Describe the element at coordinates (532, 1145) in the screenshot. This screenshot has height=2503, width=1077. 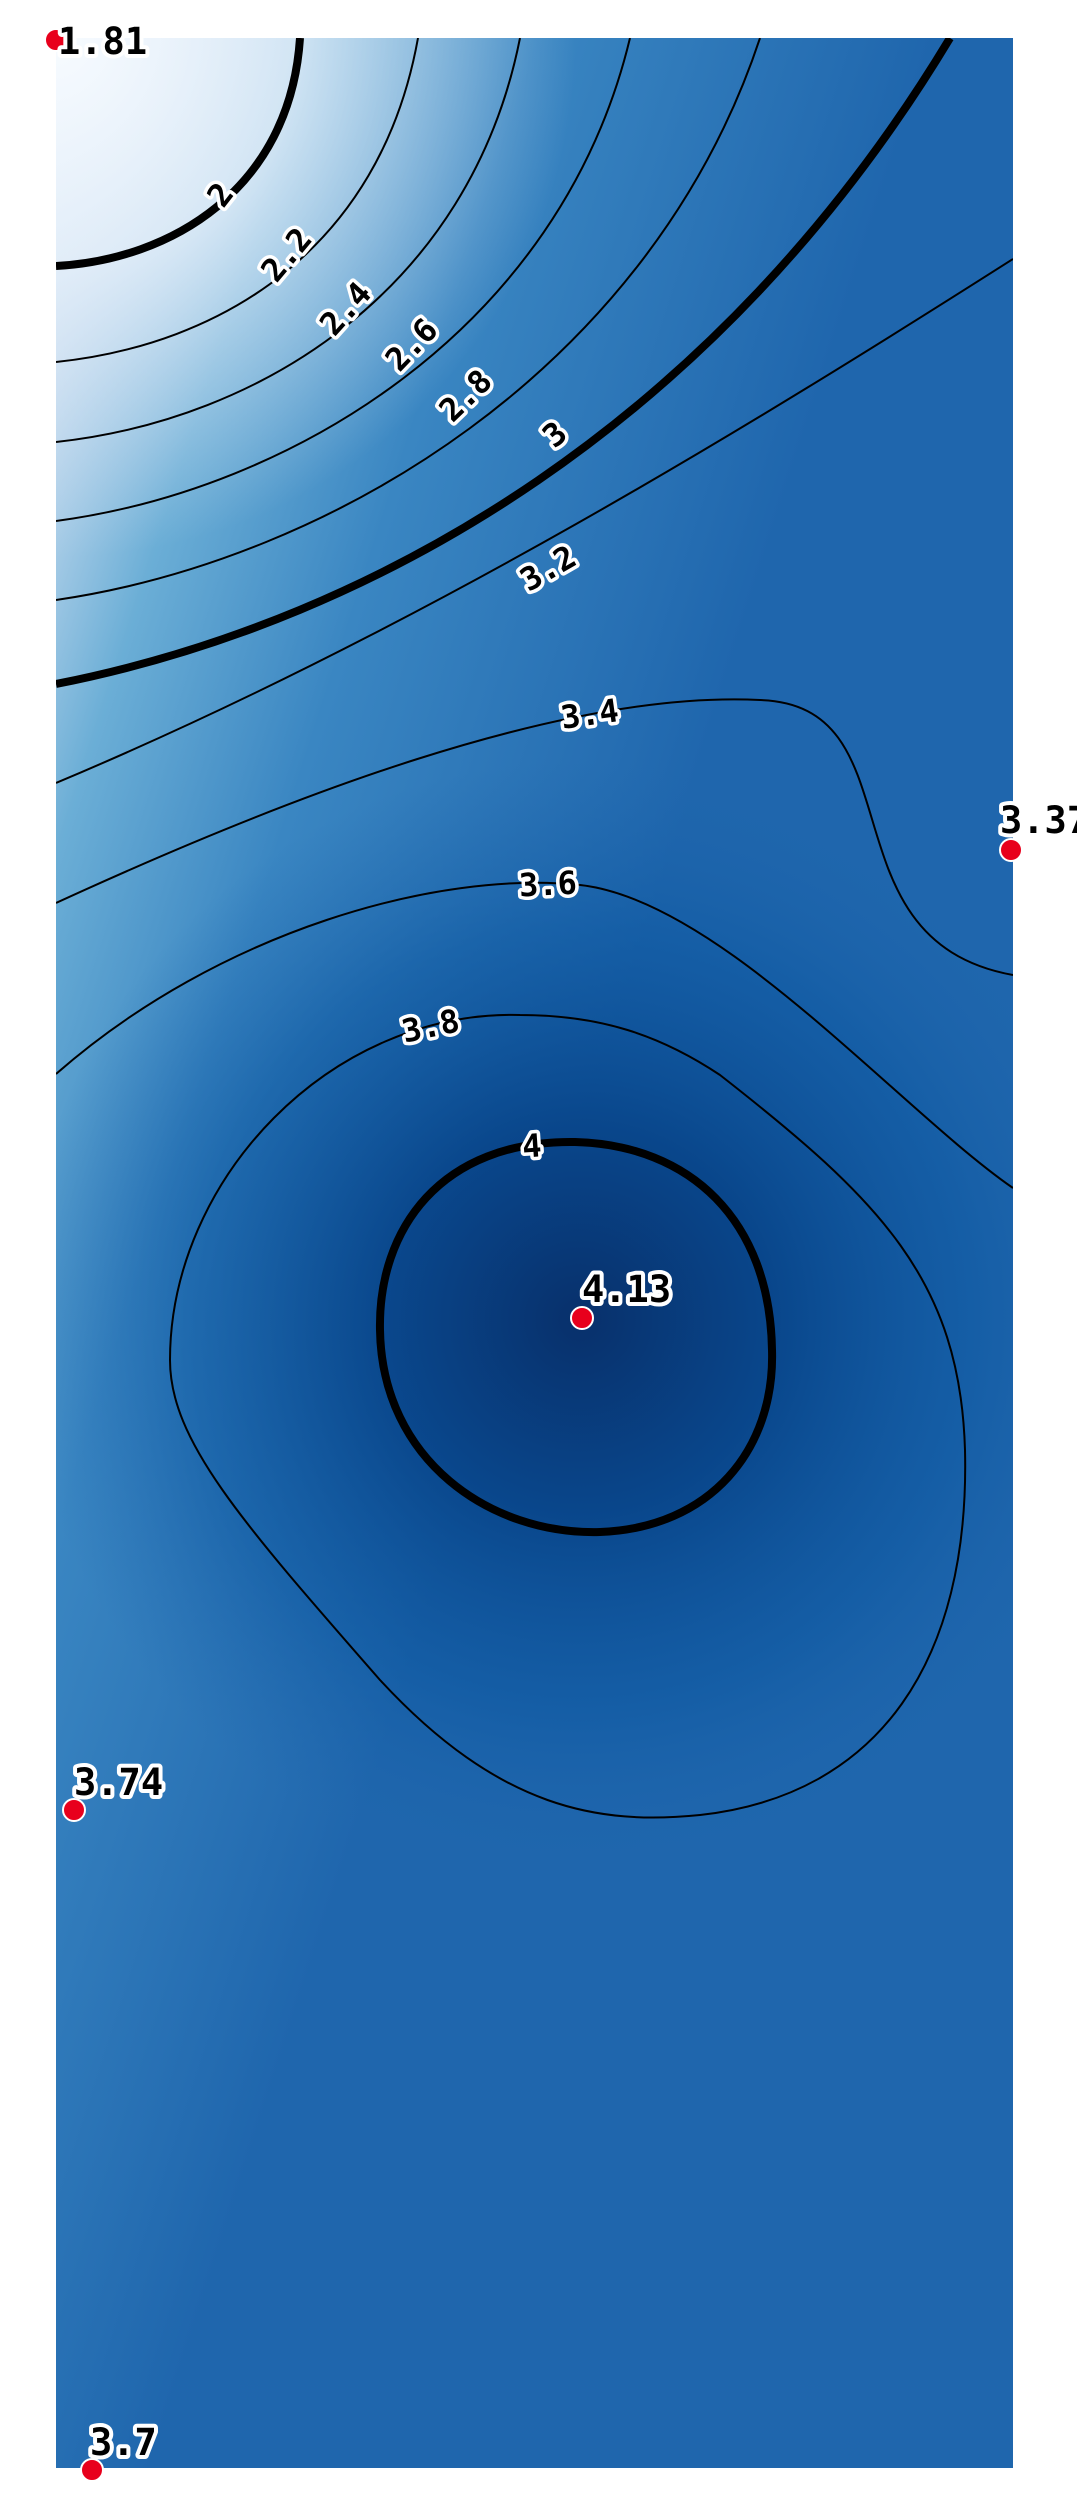
I see `contour-label-4: 4` at that location.